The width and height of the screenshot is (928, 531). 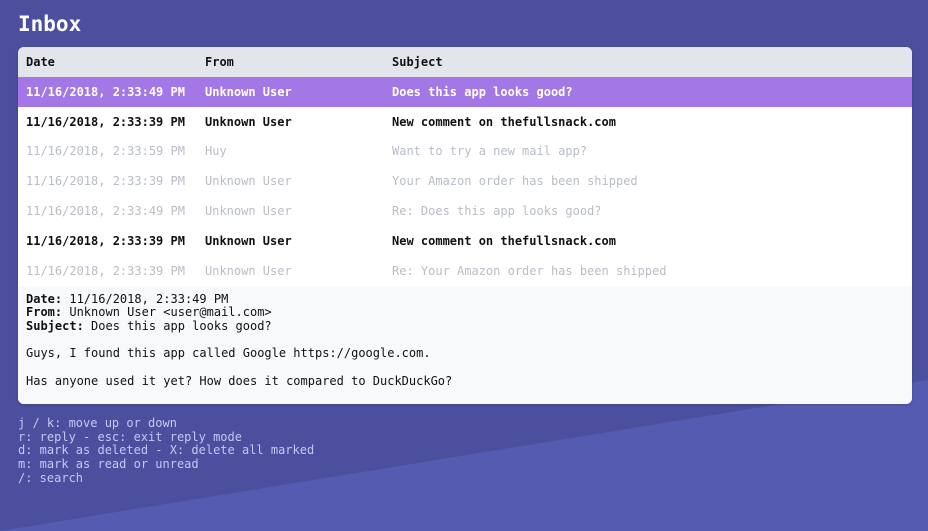 What do you see at coordinates (105, 151) in the screenshot?
I see `message-date: 11/16/2018, 2:33:59 PM` at bounding box center [105, 151].